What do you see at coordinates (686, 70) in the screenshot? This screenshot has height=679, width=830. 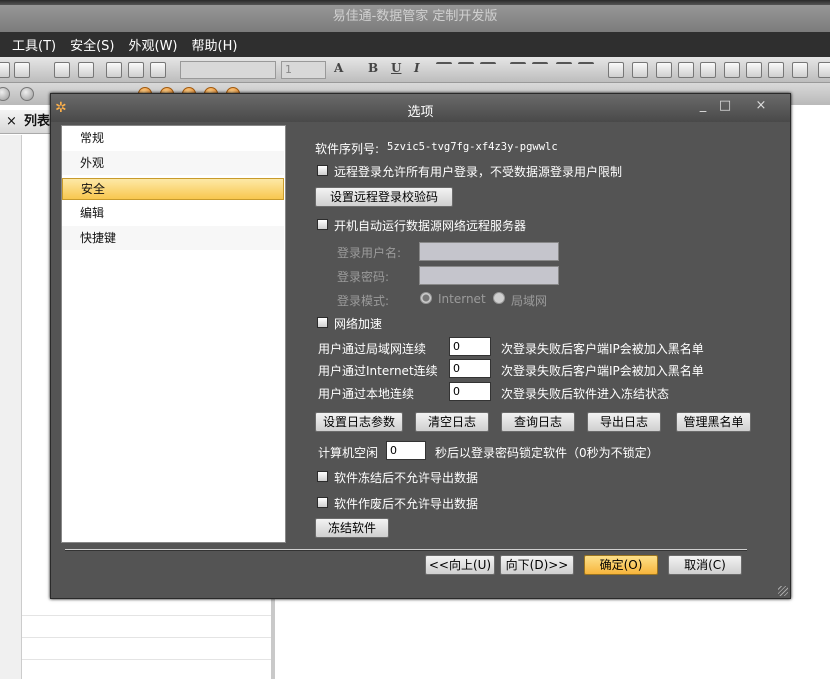 I see `table-icon` at bounding box center [686, 70].